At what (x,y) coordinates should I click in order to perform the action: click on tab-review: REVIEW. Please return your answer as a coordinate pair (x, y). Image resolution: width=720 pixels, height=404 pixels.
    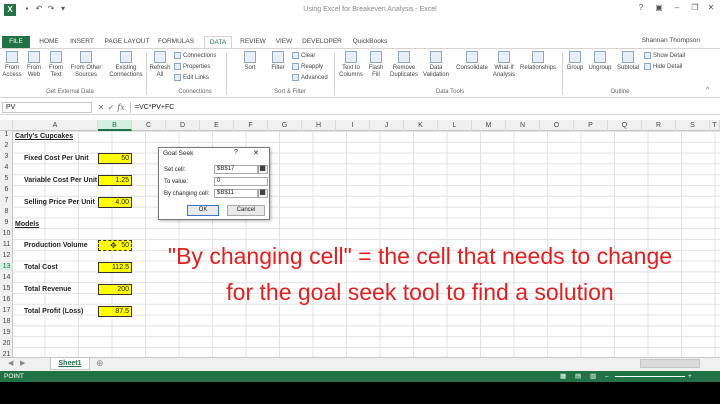
    Looking at the image, I should click on (253, 42).